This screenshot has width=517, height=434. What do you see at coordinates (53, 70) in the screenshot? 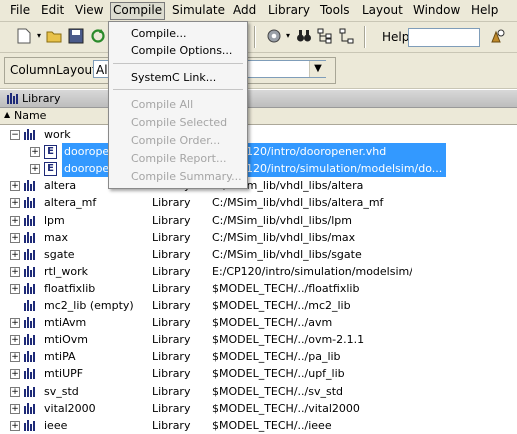
I see `column-layout-label: ColumnLayout` at bounding box center [53, 70].